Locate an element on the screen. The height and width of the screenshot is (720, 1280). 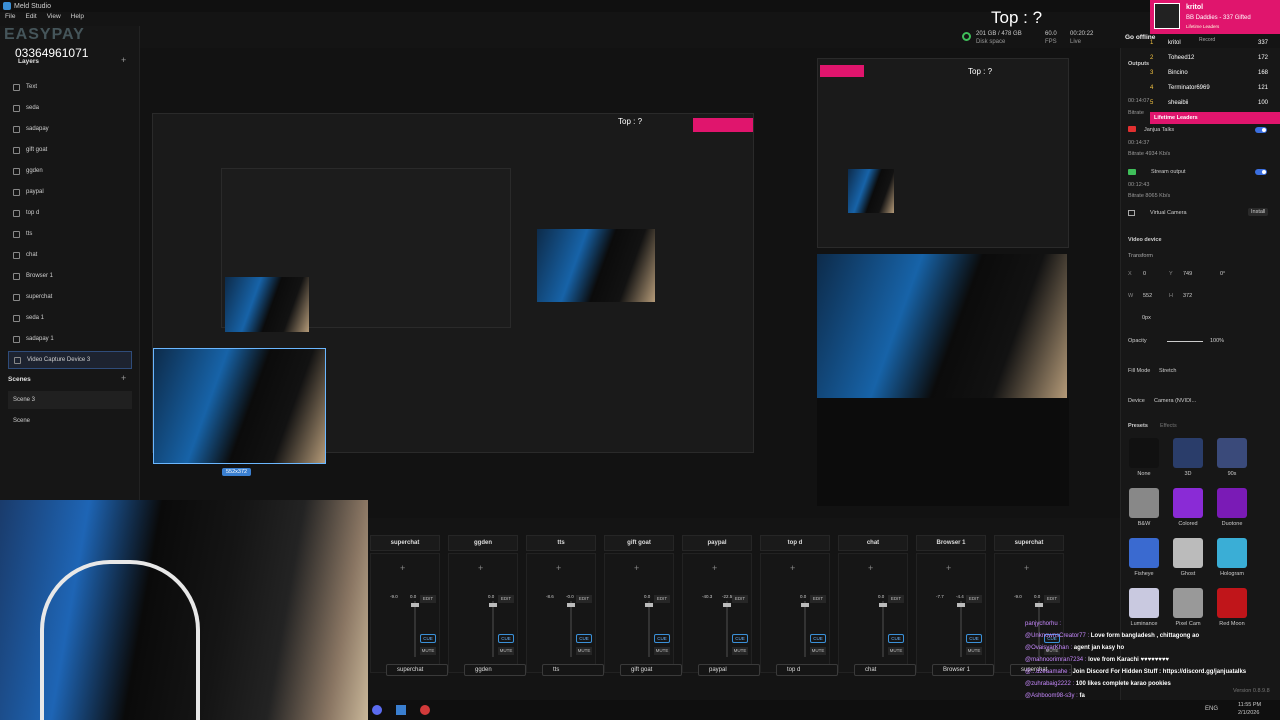
chrome-icon is located at coordinates (377, 710).